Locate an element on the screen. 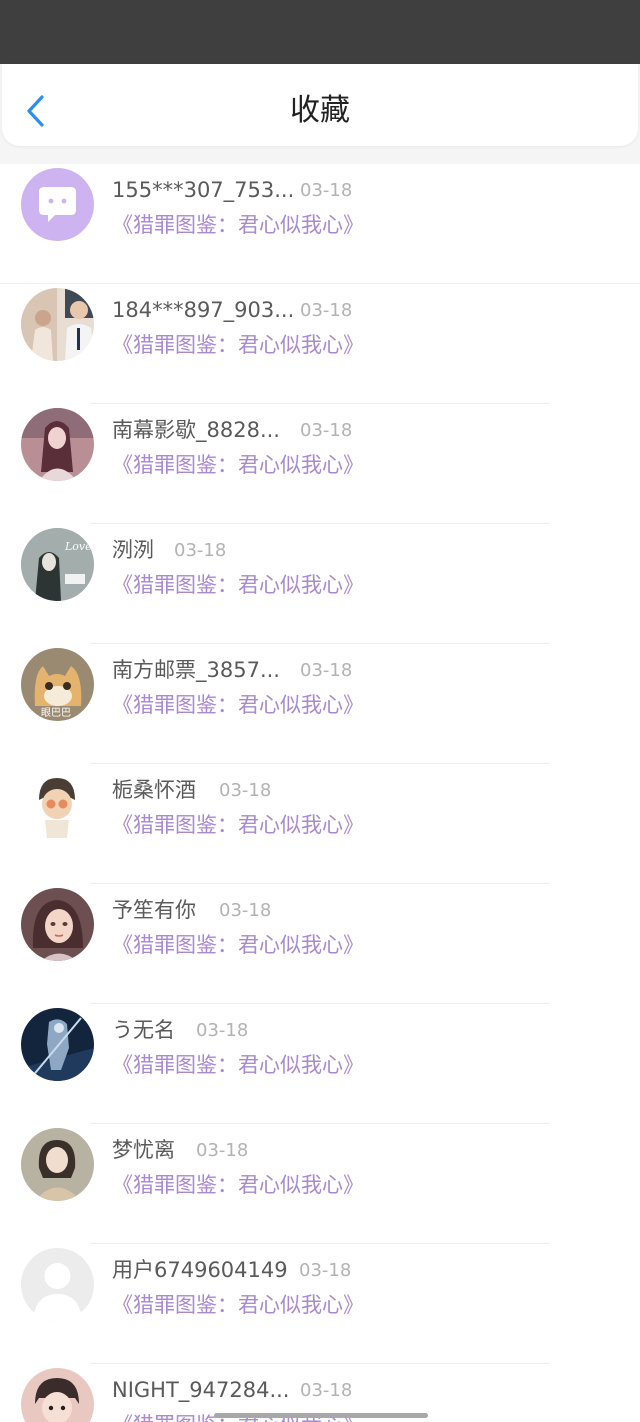 This screenshot has height=1422, width=640. user-name: 梦忧离 is located at coordinates (143, 1150).